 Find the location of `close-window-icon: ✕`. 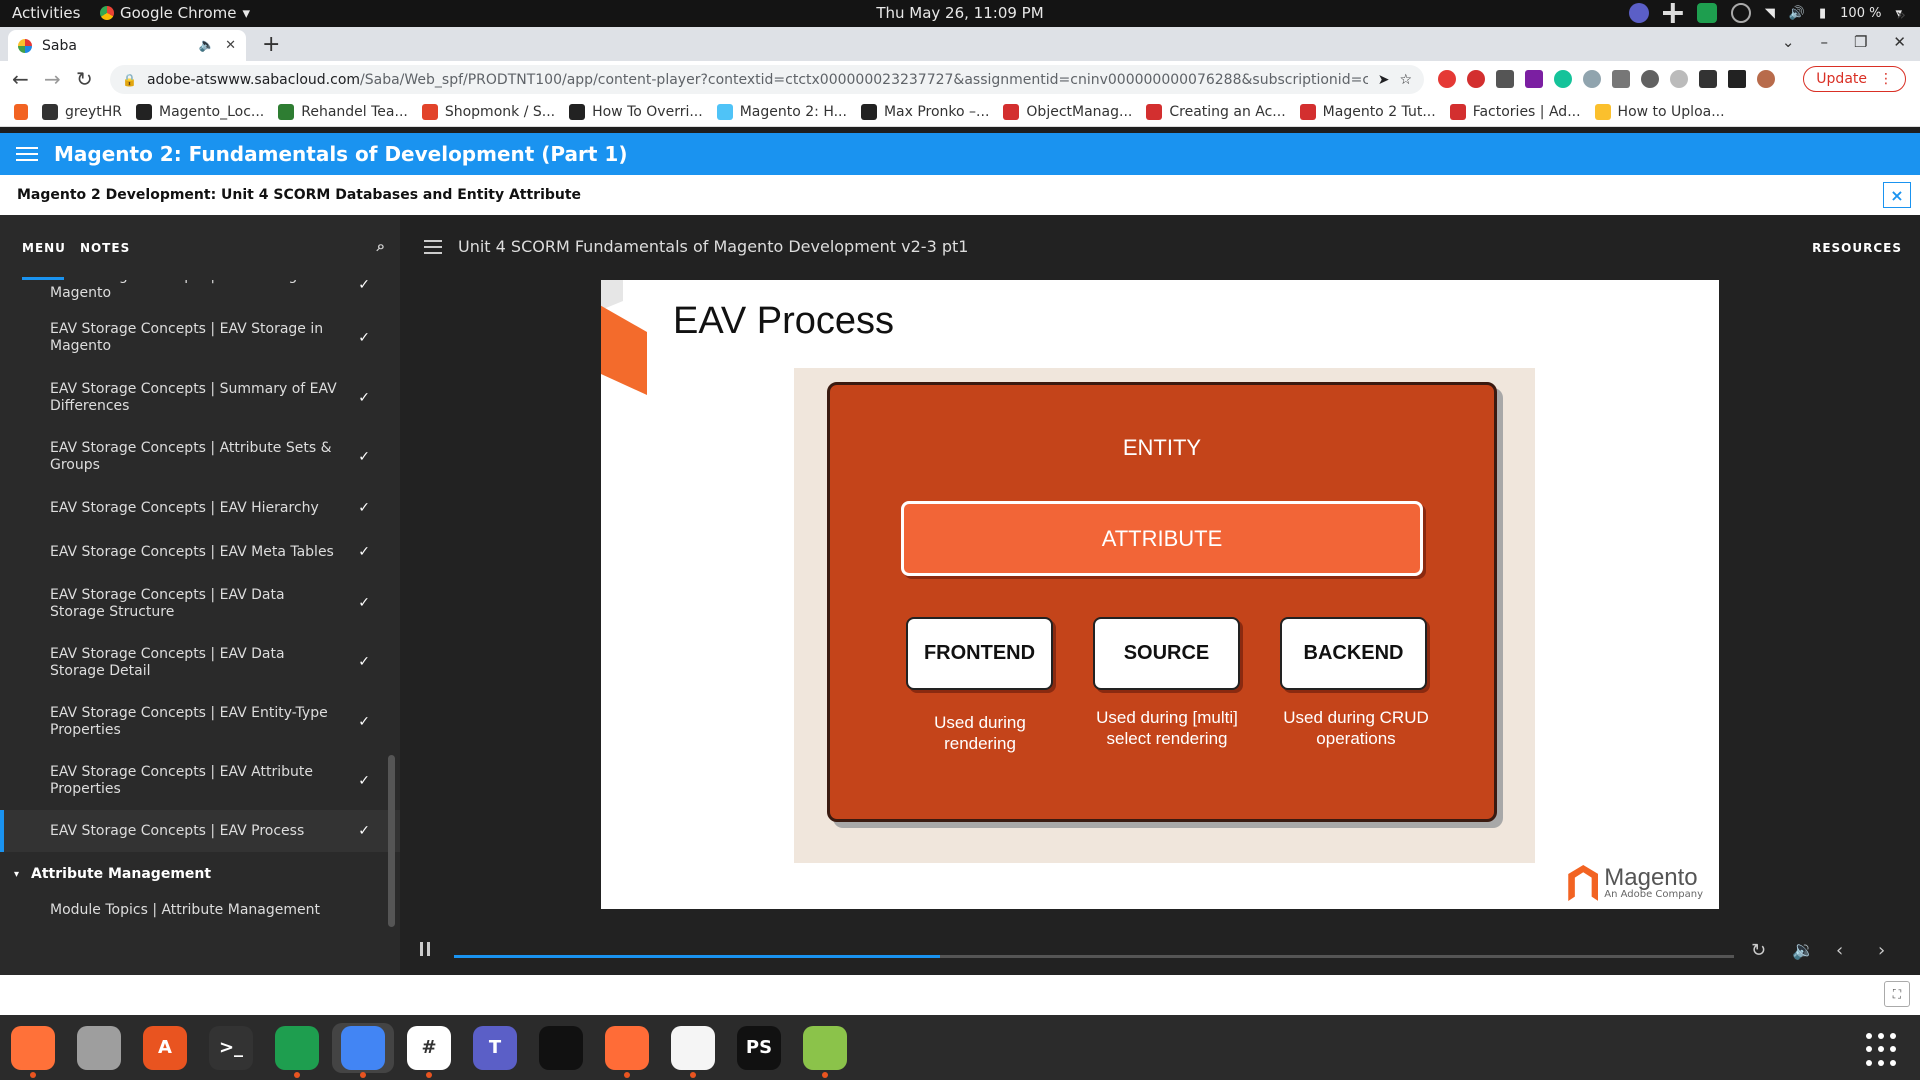

close-window-icon: ✕ is located at coordinates (1899, 42).